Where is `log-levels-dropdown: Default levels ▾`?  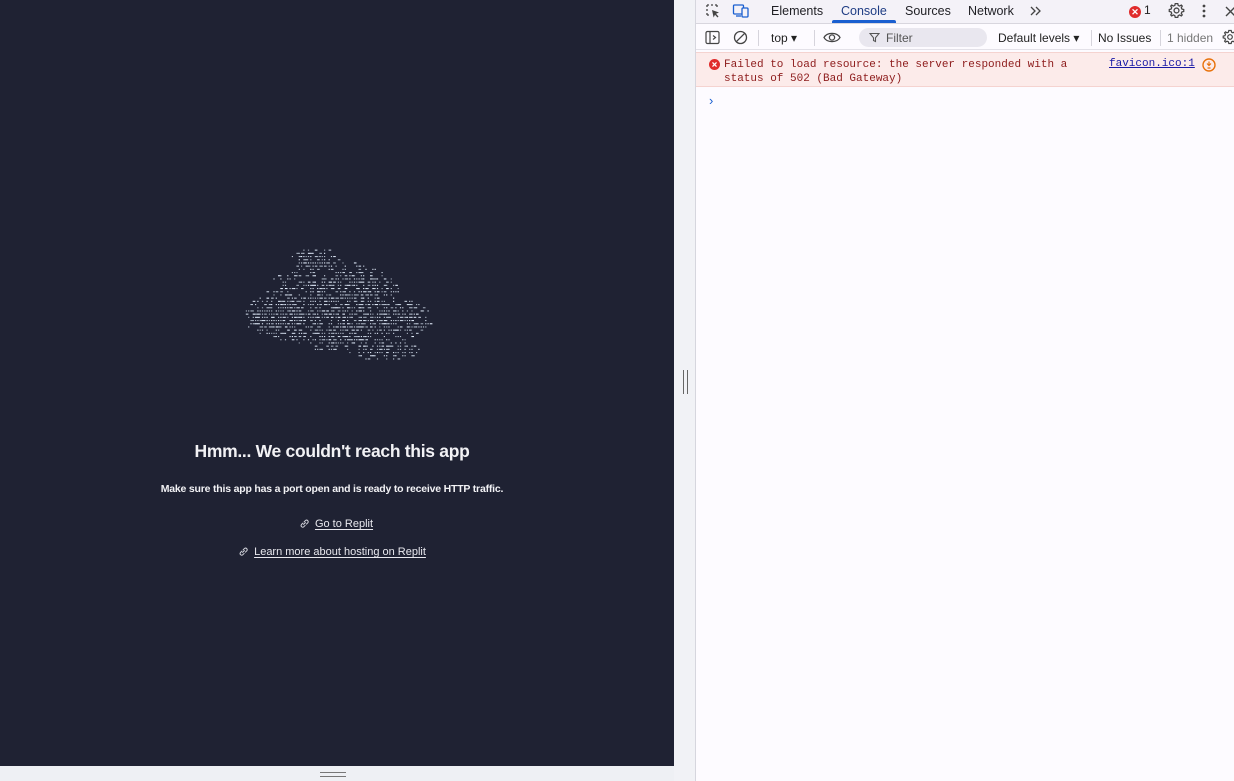
log-levels-dropdown: Default levels ▾ is located at coordinates (1038, 38).